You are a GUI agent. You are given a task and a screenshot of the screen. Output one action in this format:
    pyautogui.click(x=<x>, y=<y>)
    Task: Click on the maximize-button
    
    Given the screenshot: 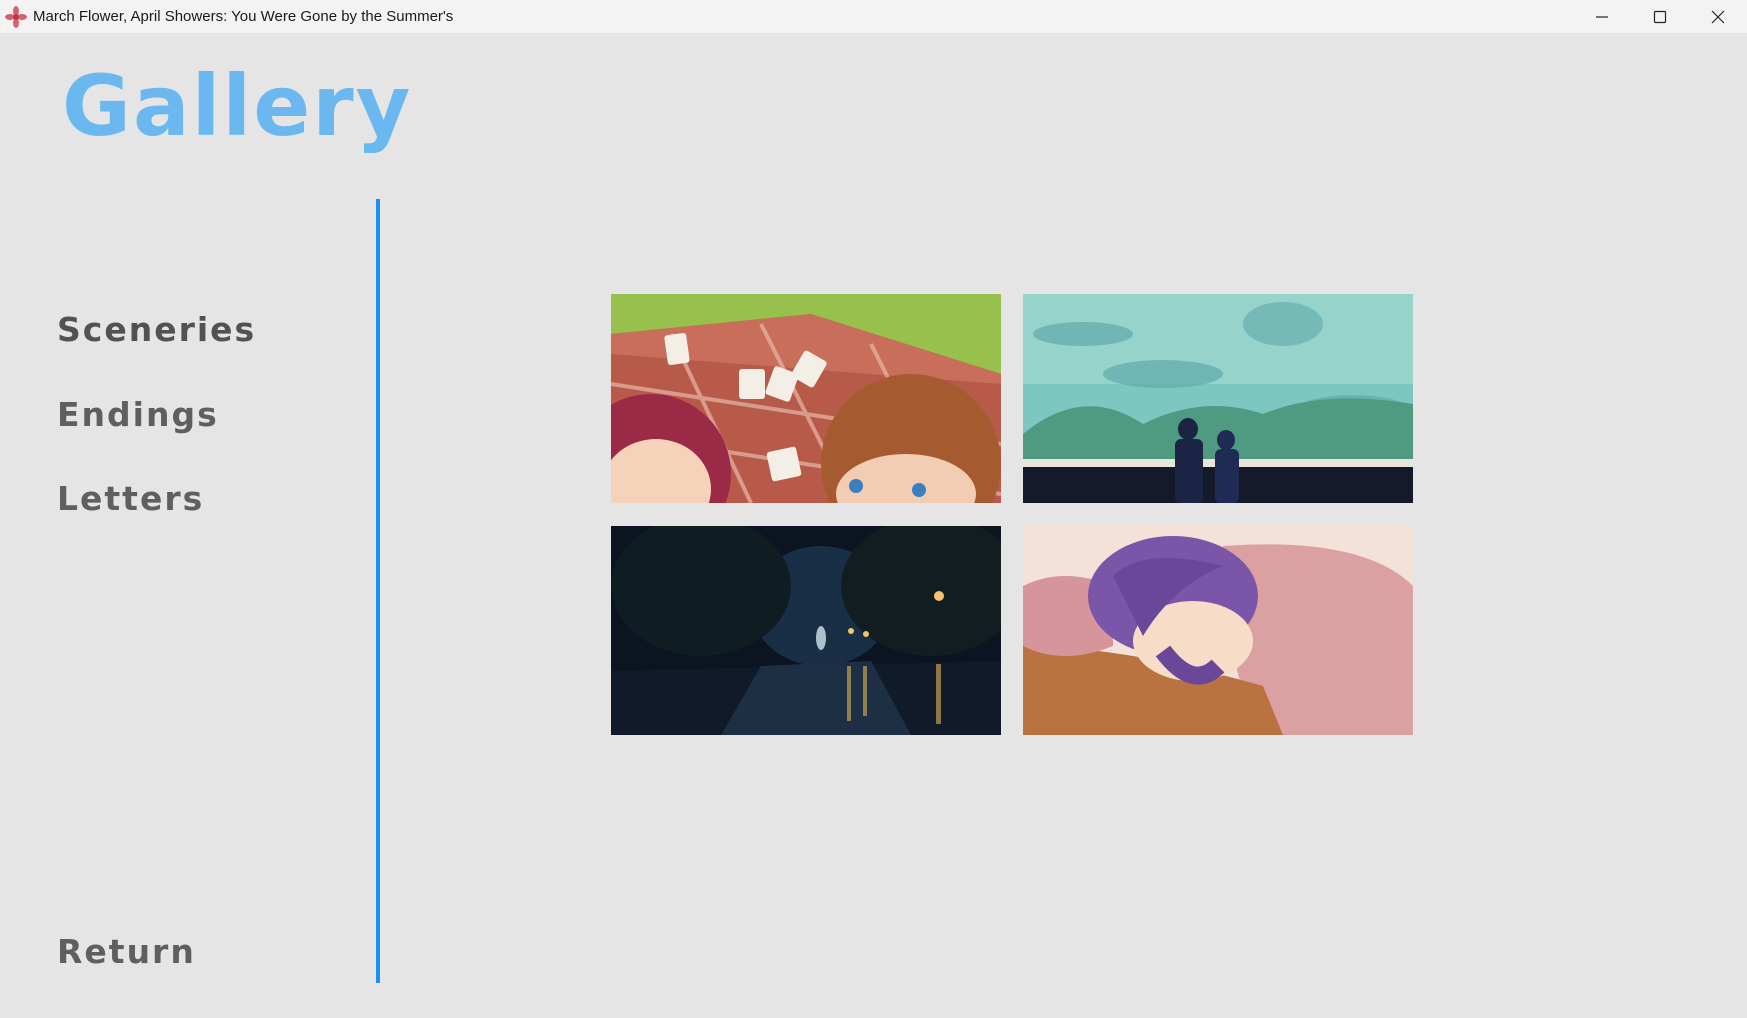 What is the action you would take?
    pyautogui.click(x=1660, y=16)
    